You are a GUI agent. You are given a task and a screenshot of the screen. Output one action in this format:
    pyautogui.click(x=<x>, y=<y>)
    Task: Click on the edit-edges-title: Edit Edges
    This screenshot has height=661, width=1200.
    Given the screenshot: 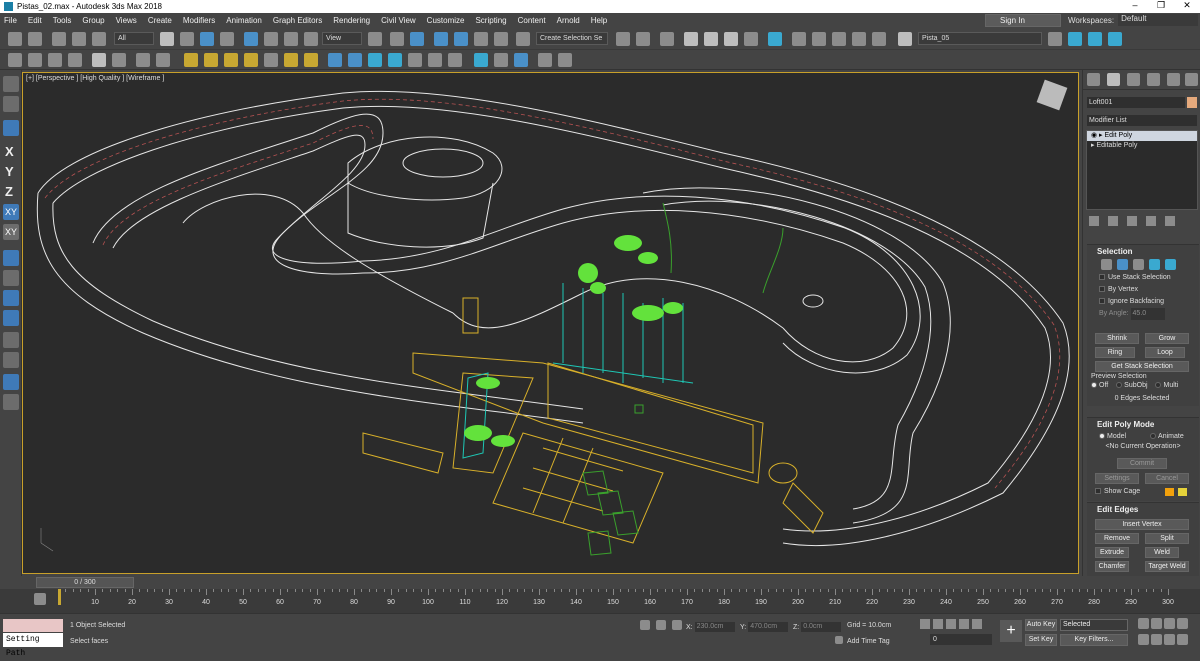 What is the action you would take?
    pyautogui.click(x=1143, y=509)
    